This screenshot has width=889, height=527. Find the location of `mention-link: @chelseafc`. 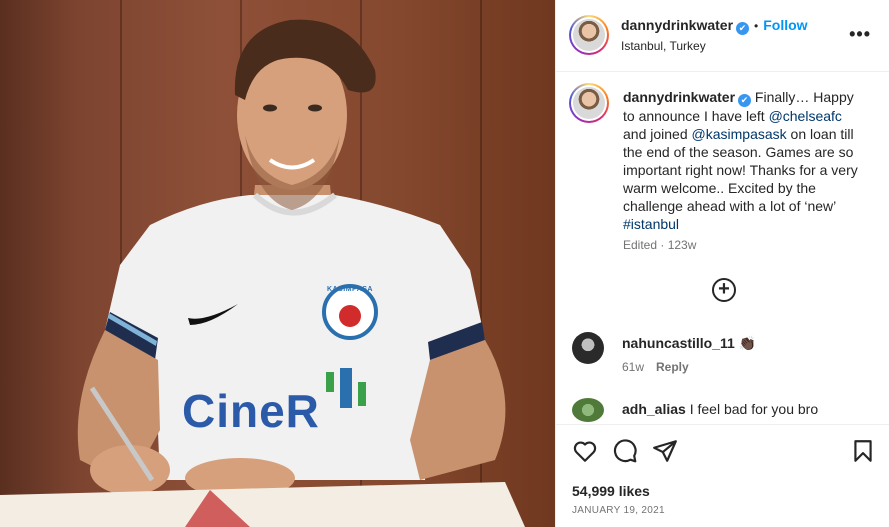

mention-link: @chelseafc is located at coordinates (805, 116).